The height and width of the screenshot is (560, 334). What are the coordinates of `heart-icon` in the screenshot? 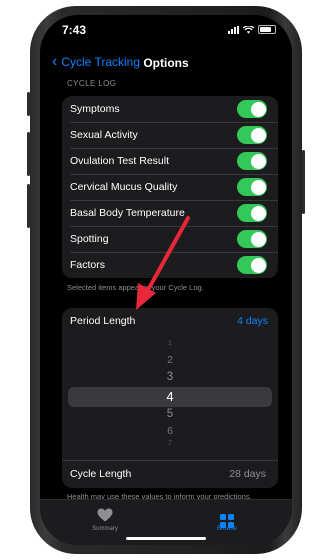 It's located at (105, 516).